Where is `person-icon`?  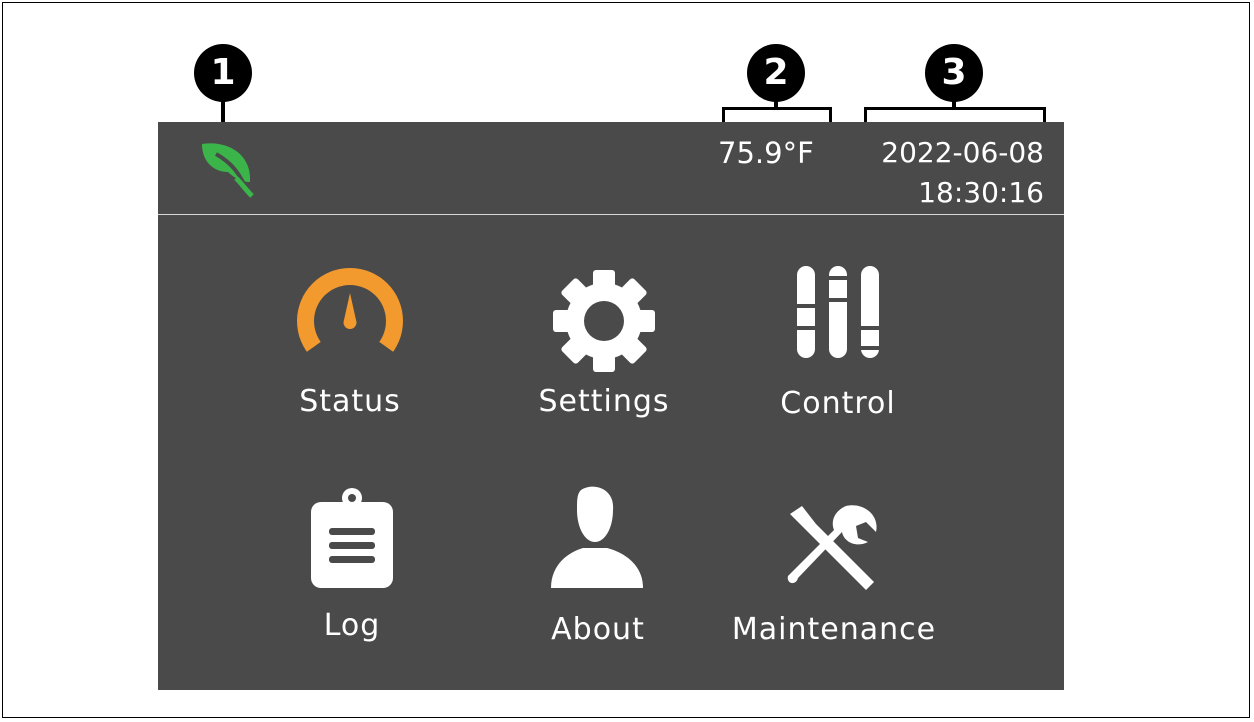 person-icon is located at coordinates (597, 537).